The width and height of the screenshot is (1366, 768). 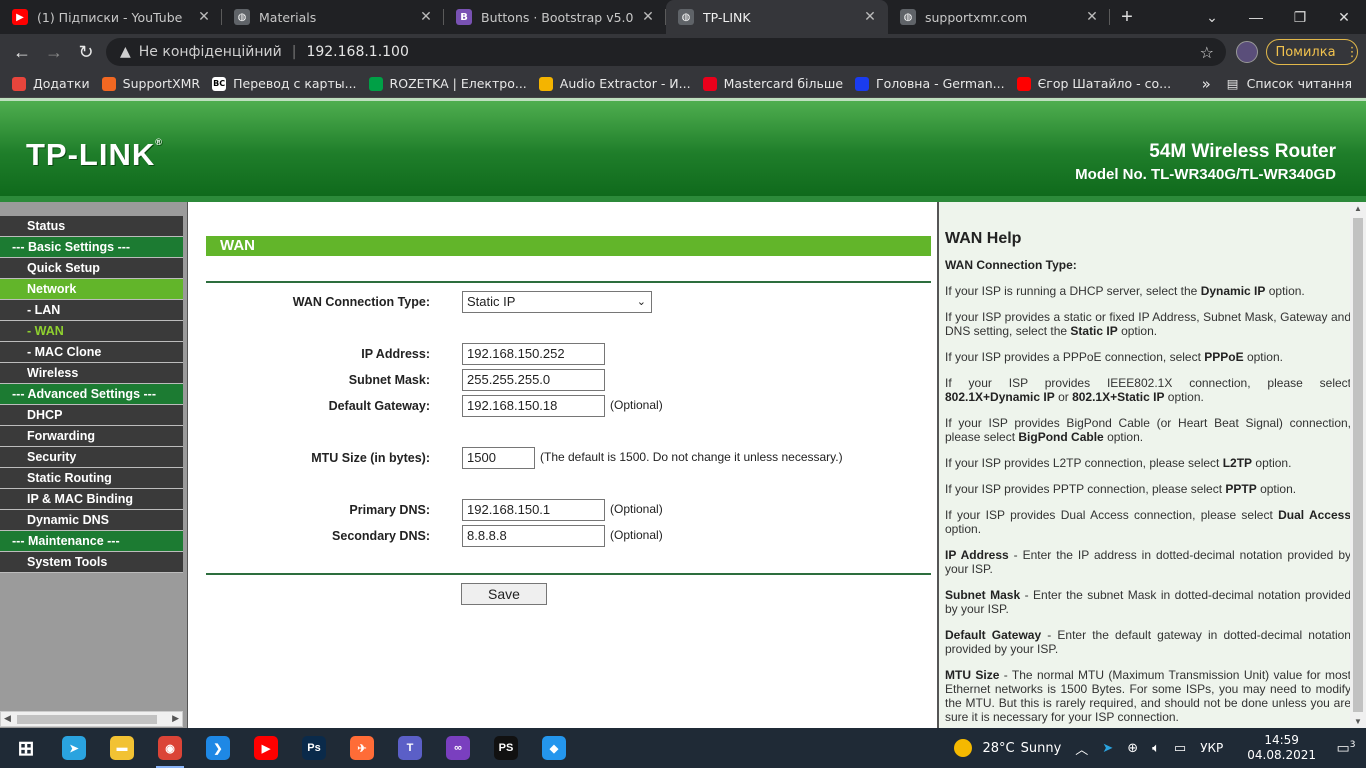 I want to click on weather-temp: 28°C, so click(x=998, y=748).